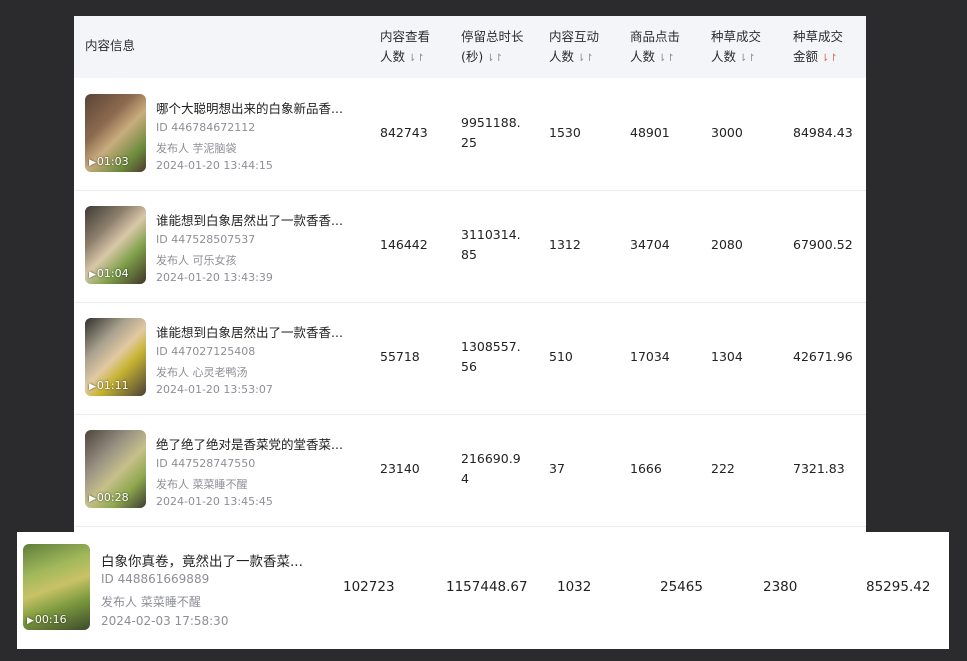 This screenshot has height=661, width=967. I want to click on buyers-value: 222, so click(723, 468).